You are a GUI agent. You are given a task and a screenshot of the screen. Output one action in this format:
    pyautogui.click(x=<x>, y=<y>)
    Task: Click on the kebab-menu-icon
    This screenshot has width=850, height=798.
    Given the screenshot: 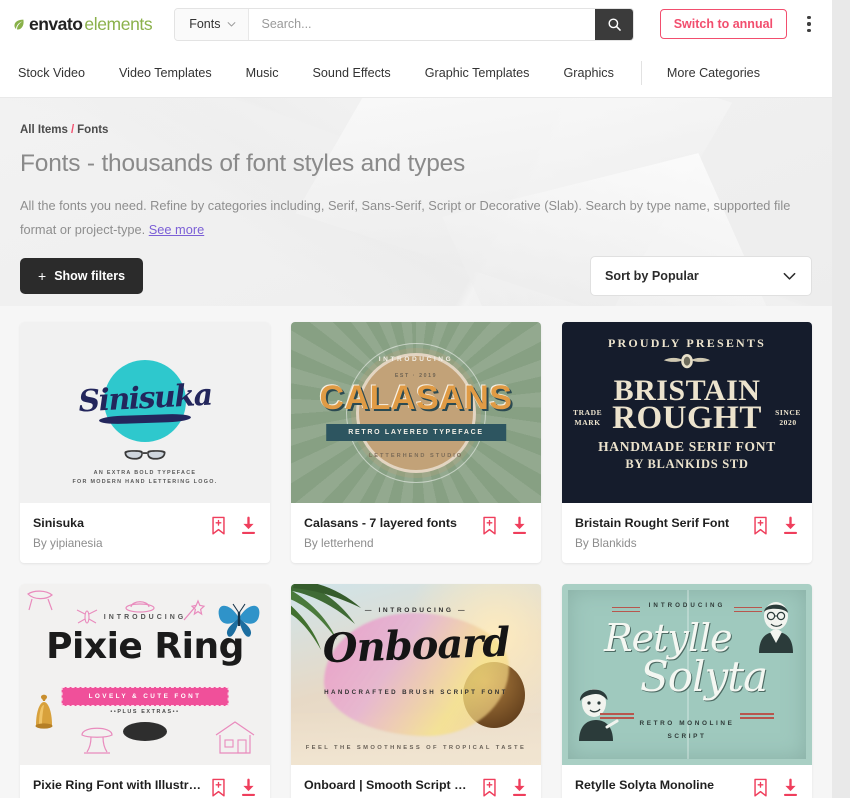 What is the action you would take?
    pyautogui.click(x=809, y=24)
    